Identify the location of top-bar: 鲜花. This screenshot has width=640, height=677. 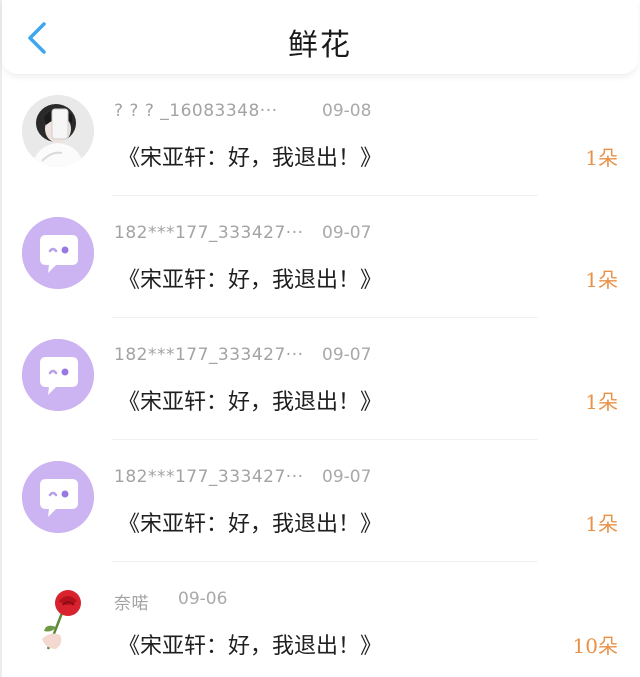
(320, 37).